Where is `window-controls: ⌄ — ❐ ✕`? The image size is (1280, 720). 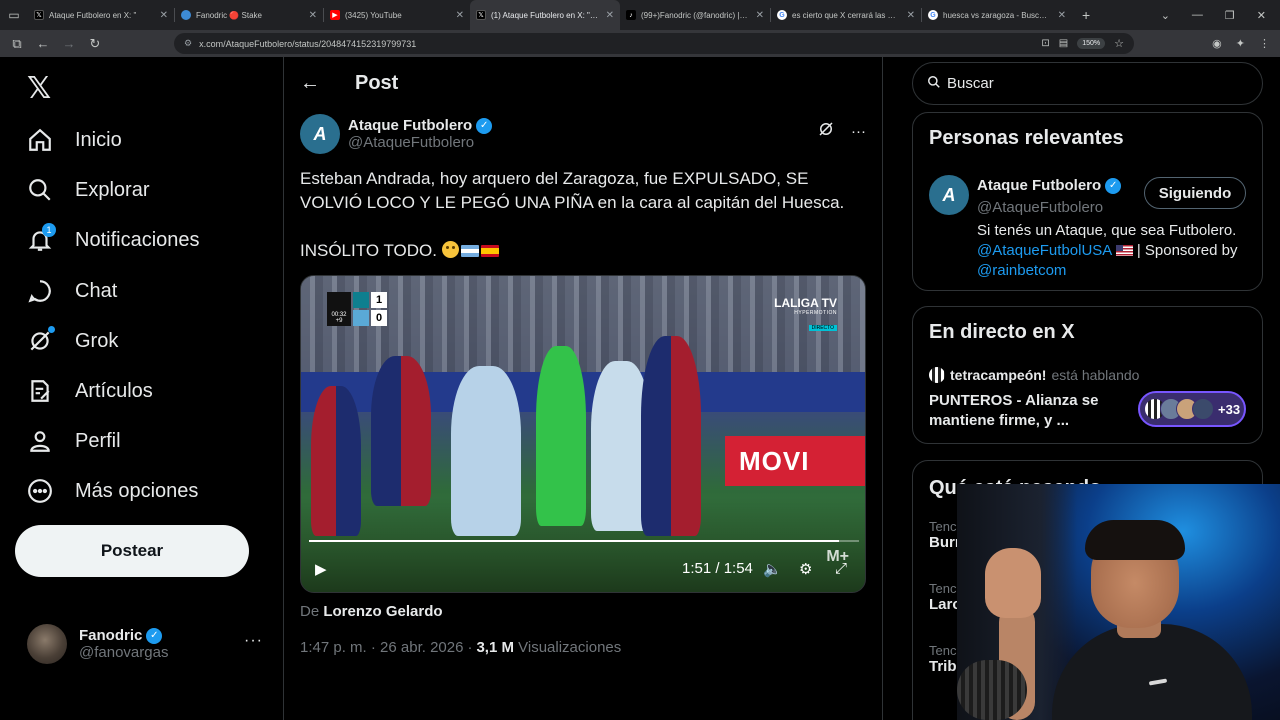 window-controls: ⌄ — ❐ ✕ is located at coordinates (1220, 15).